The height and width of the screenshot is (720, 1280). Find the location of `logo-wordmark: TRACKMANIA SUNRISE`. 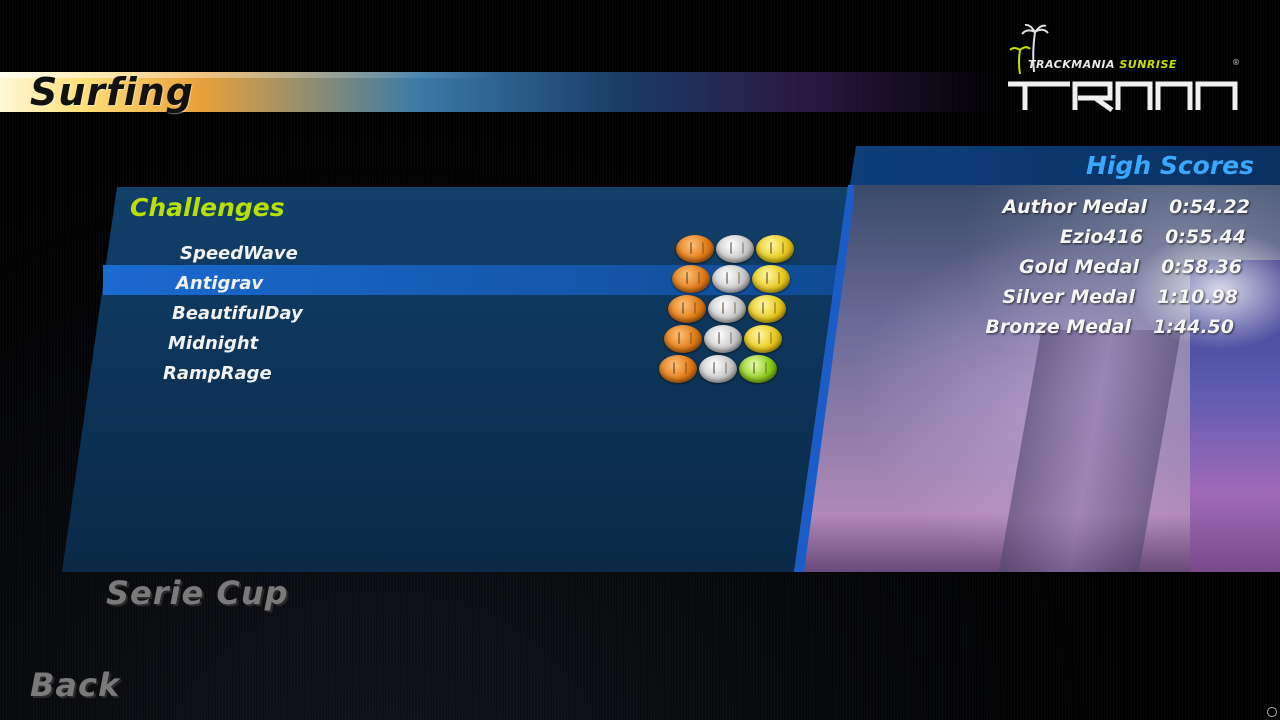

logo-wordmark: TRACKMANIA SUNRISE is located at coordinates (1102, 64).